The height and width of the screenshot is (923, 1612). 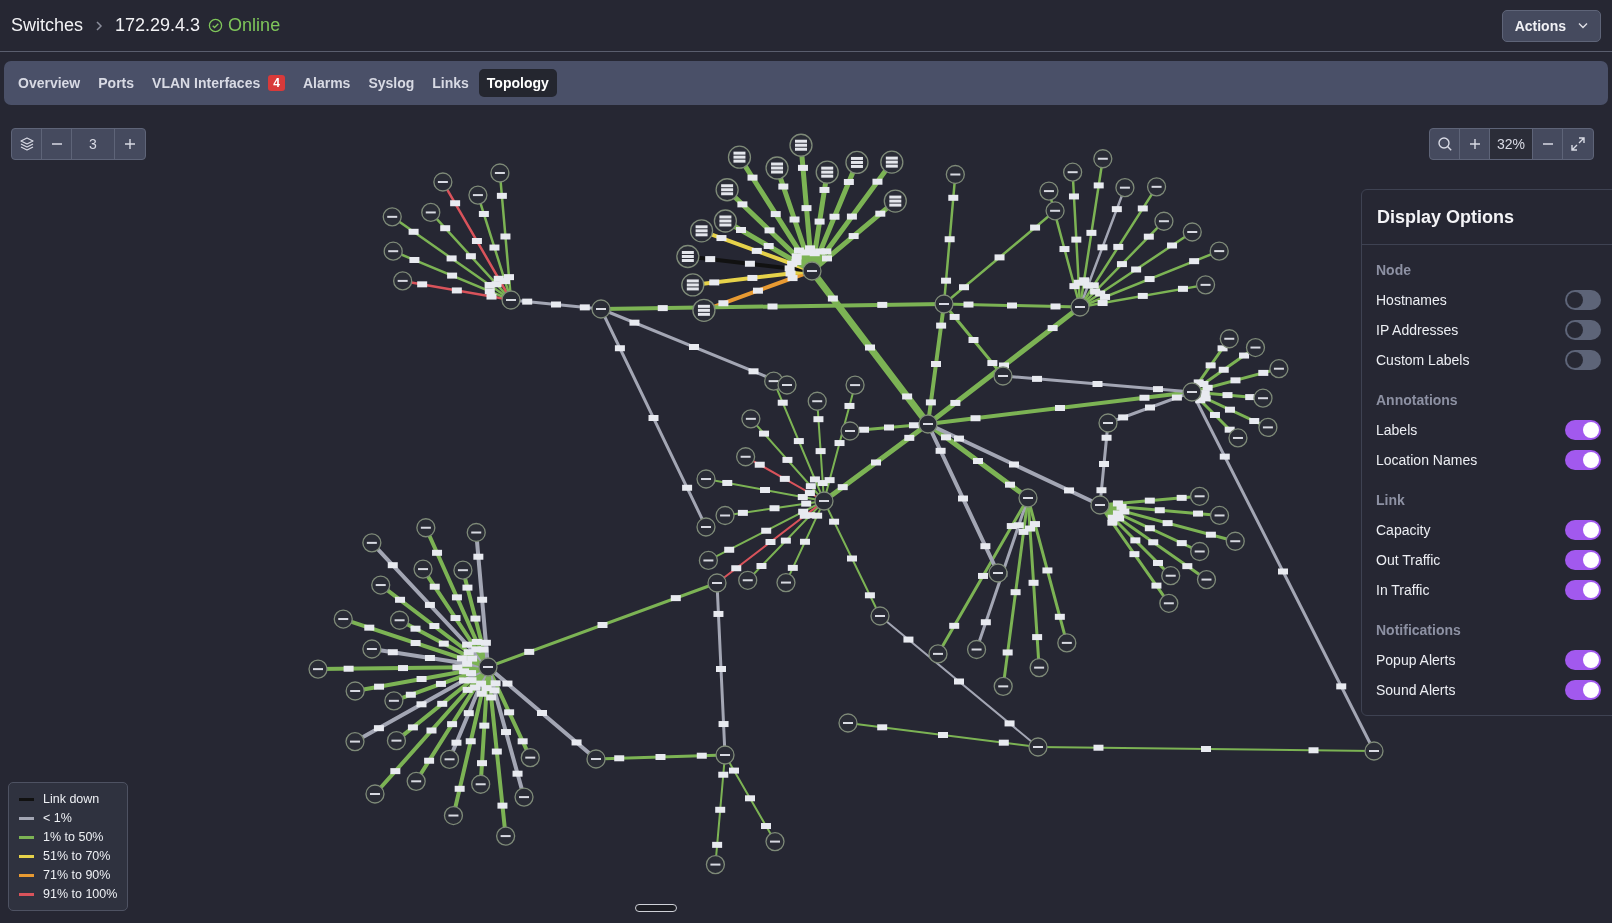 I want to click on legend-label: < 1%, so click(x=57, y=818).